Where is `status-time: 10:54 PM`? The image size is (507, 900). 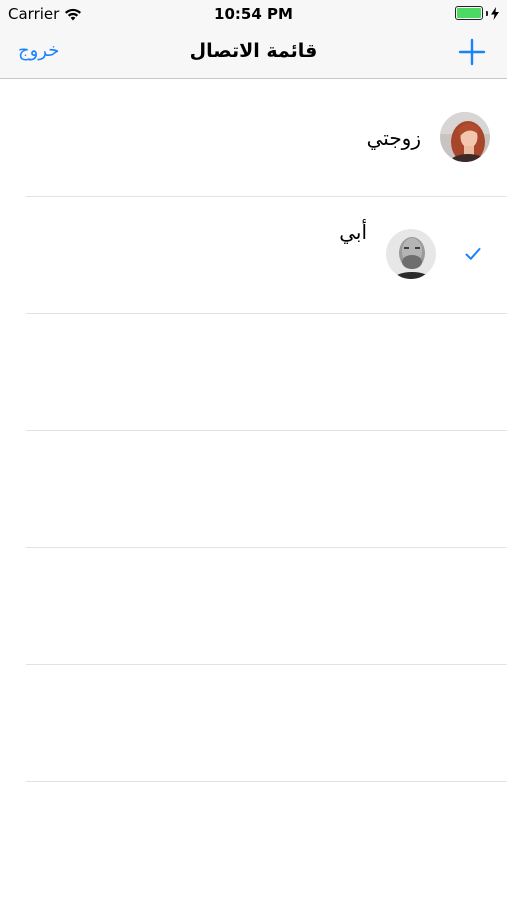
status-time: 10:54 PM is located at coordinates (253, 14).